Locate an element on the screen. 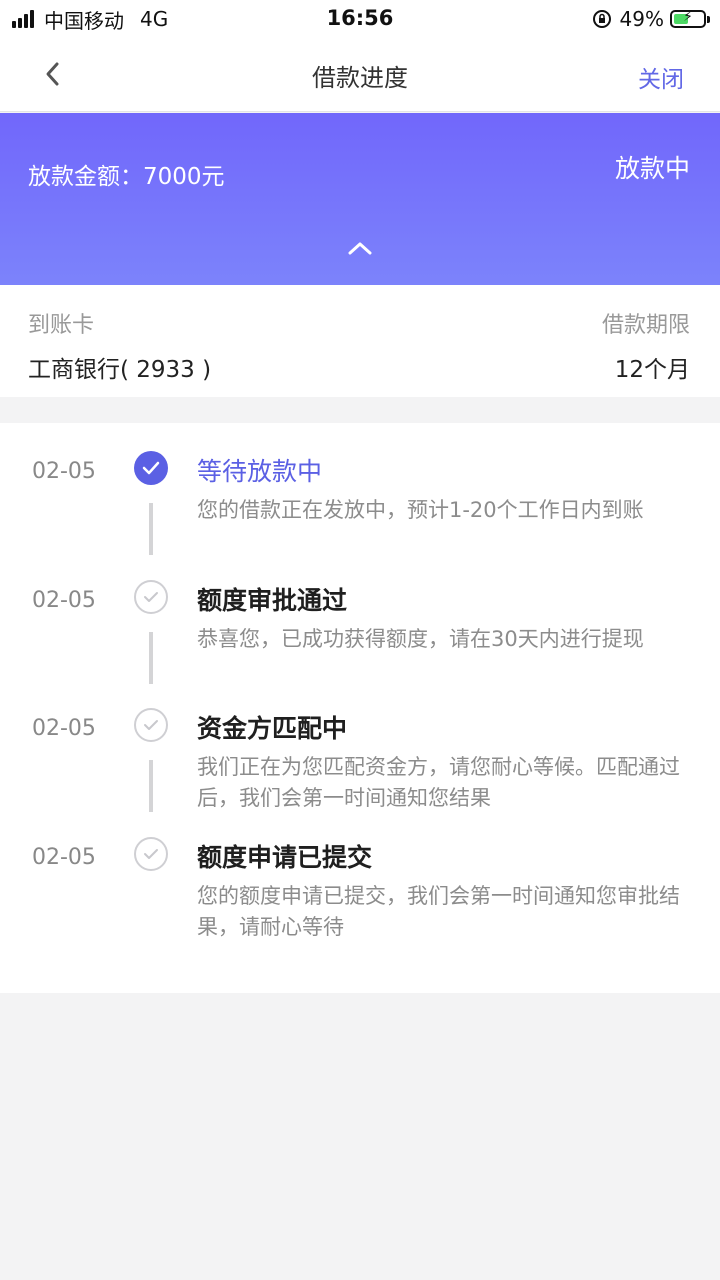 Image resolution: width=720 pixels, height=1280 pixels. battery-percent: 49% is located at coordinates (641, 19).